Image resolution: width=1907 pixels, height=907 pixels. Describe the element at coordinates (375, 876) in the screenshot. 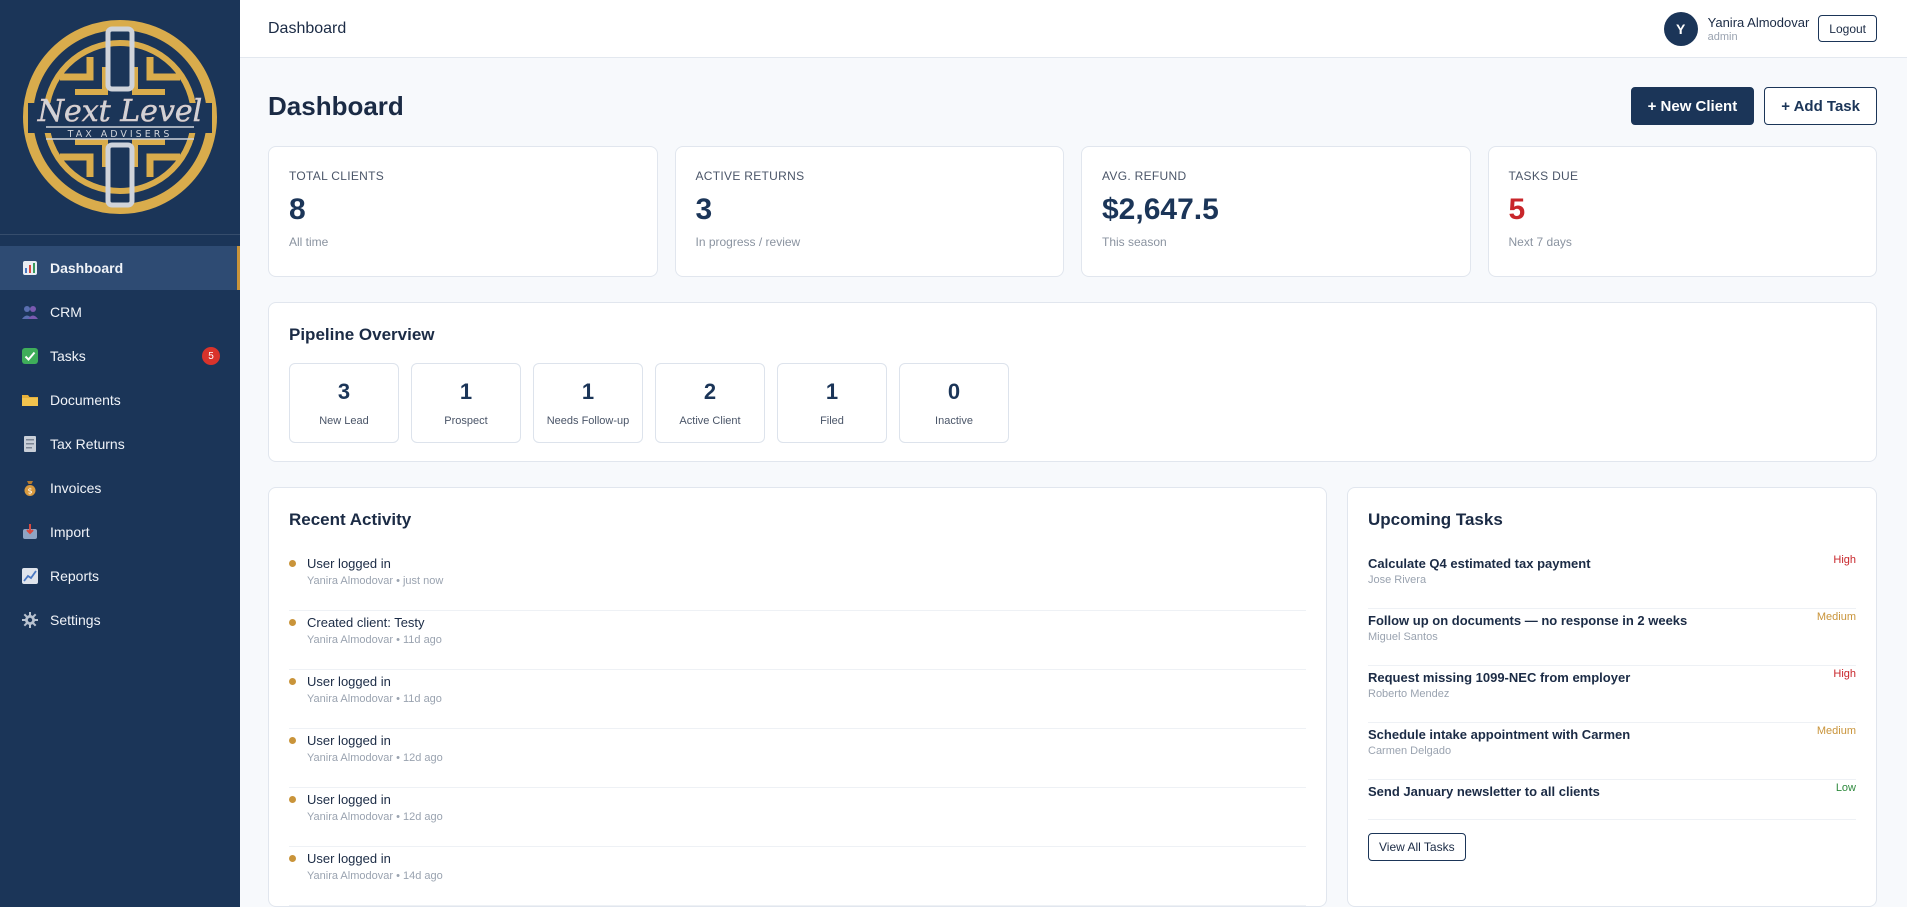

I see `activity-meta: Yanira Almodovar • 14d ago` at that location.